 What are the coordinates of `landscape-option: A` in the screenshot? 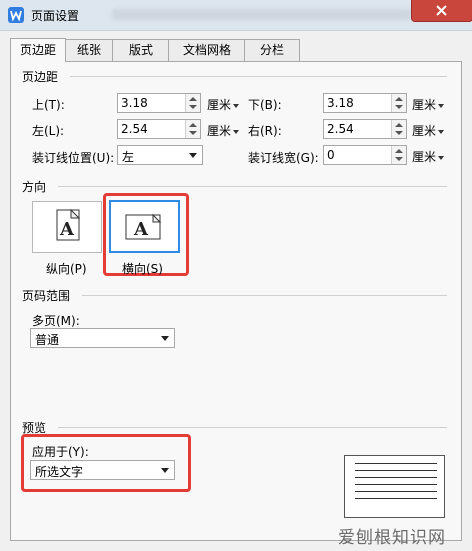 It's located at (144, 226).